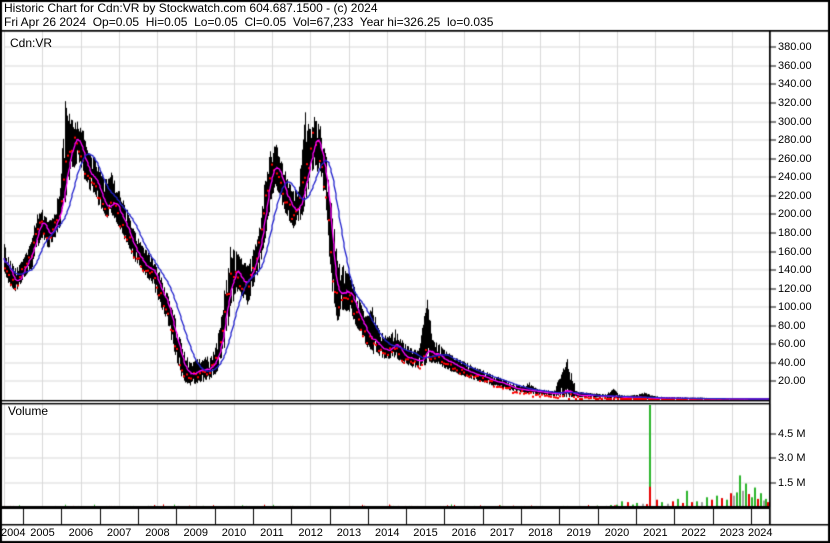  Describe the element at coordinates (795, 195) in the screenshot. I see `price-axis-tick-label: 220.00` at that location.